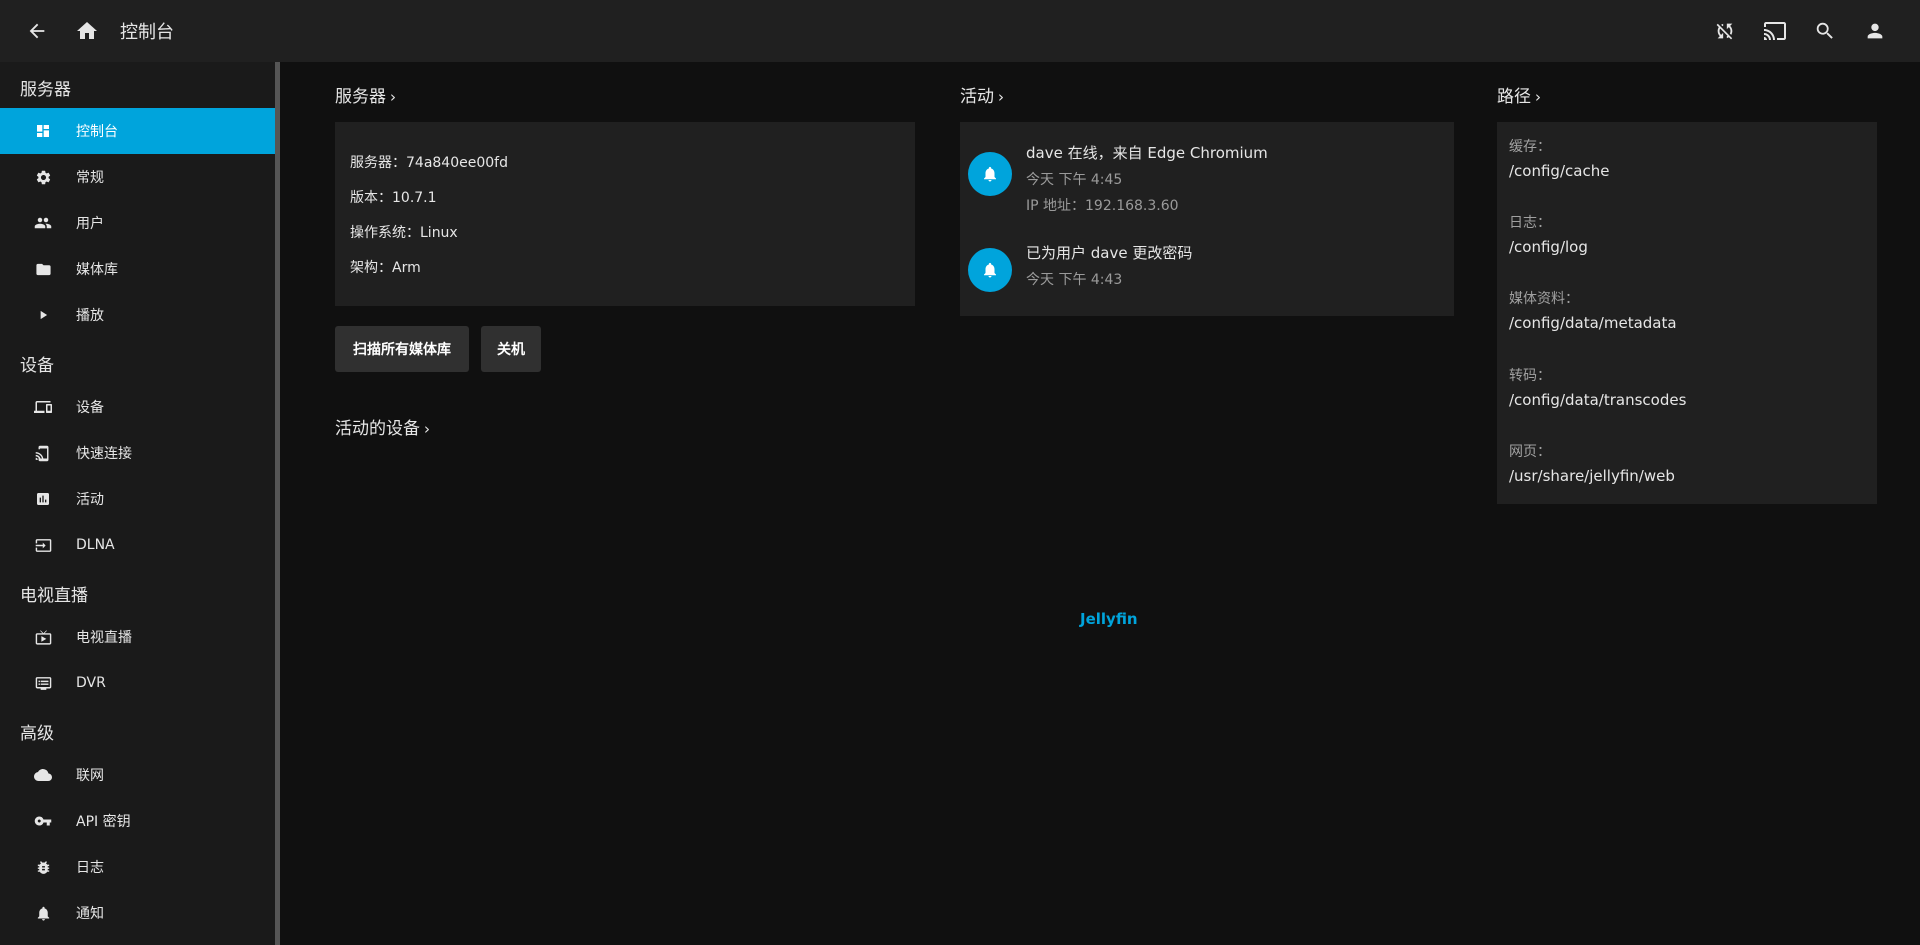 The width and height of the screenshot is (1920, 945). Describe the element at coordinates (37, 734) in the screenshot. I see `sidebar-section-advanced: 高级` at that location.